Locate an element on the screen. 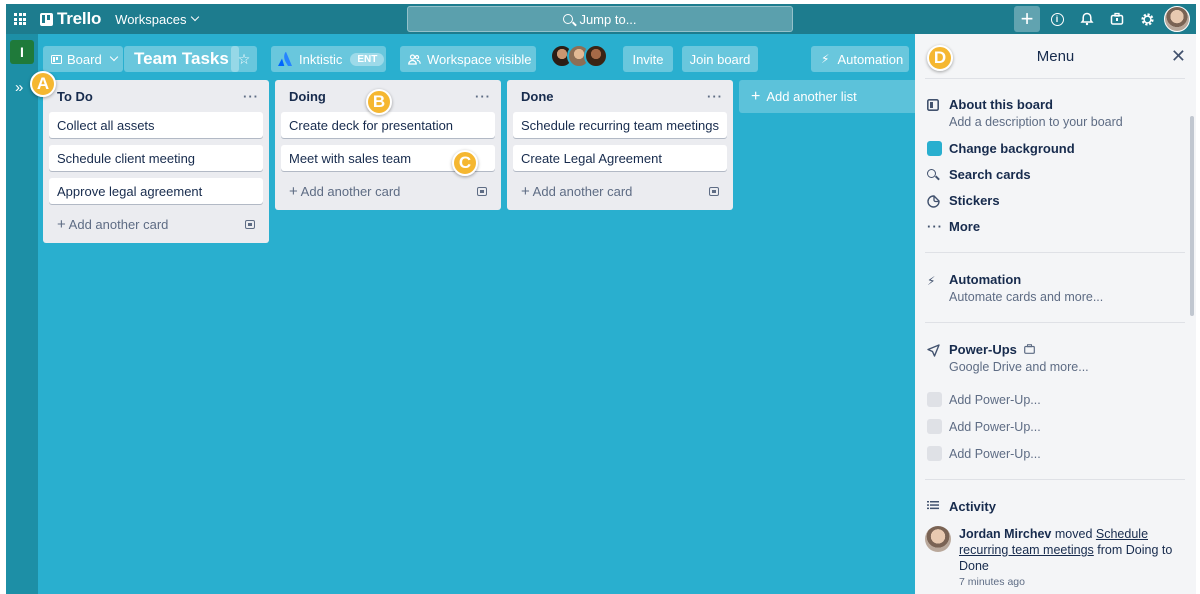 Image resolution: width=1200 pixels, height=594 pixels. rocket-icon is located at coordinates (933, 350).